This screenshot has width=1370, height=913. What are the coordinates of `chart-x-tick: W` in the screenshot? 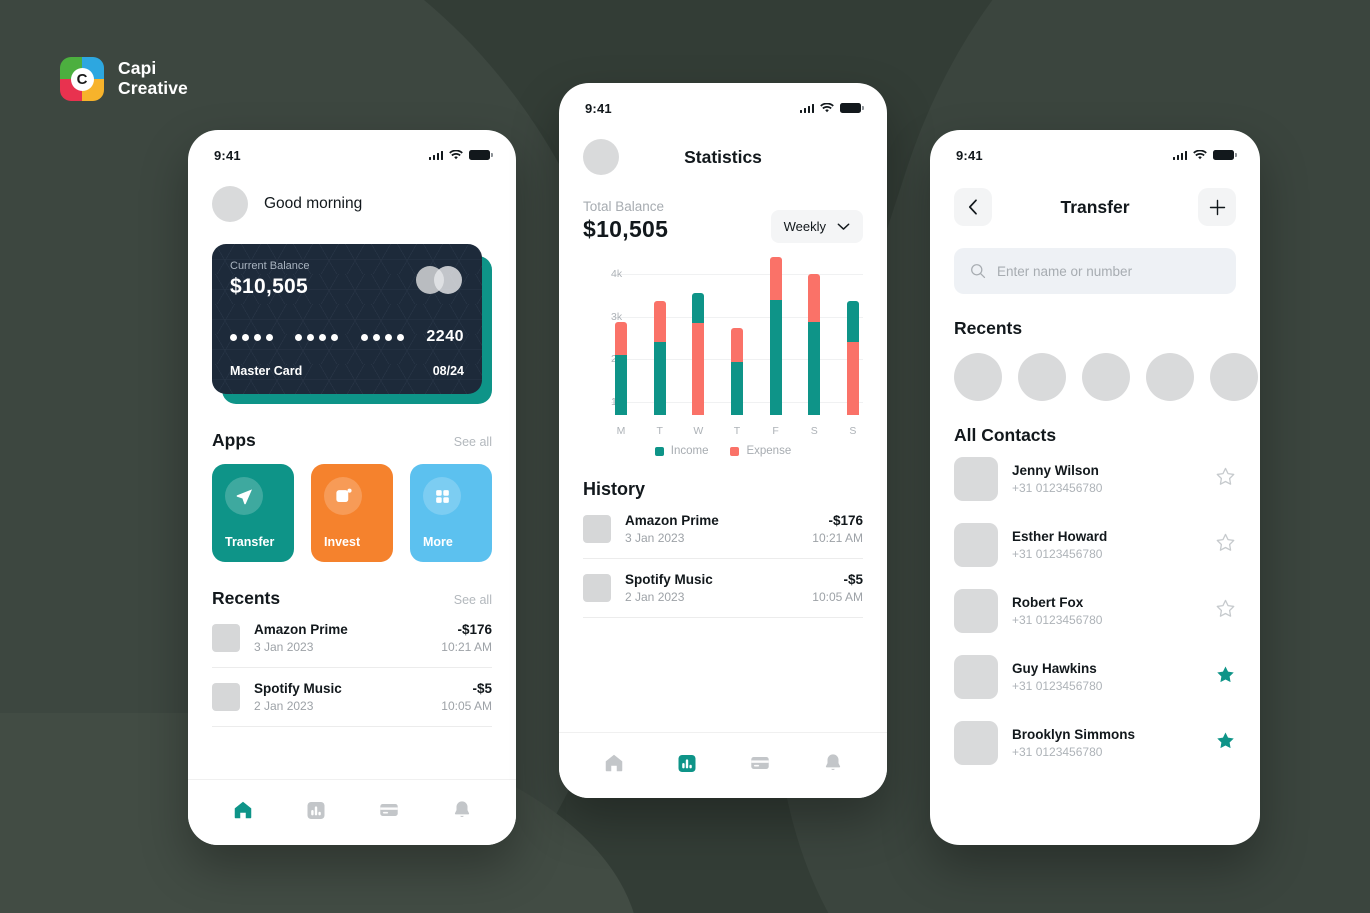 It's located at (698, 431).